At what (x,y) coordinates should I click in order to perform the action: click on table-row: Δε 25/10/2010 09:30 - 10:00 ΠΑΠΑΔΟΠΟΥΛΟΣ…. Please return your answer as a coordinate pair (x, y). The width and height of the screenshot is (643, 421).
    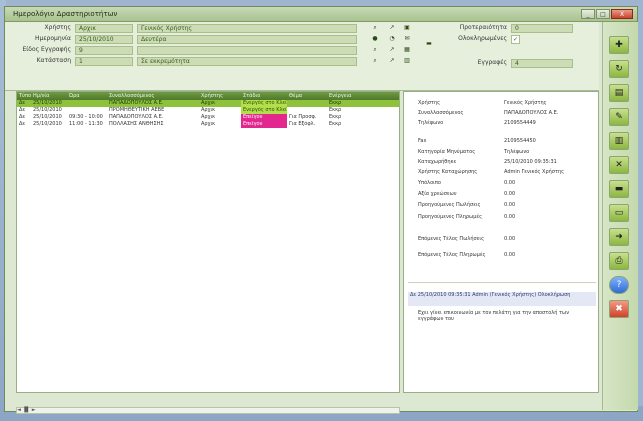
    Looking at the image, I should click on (208, 117).